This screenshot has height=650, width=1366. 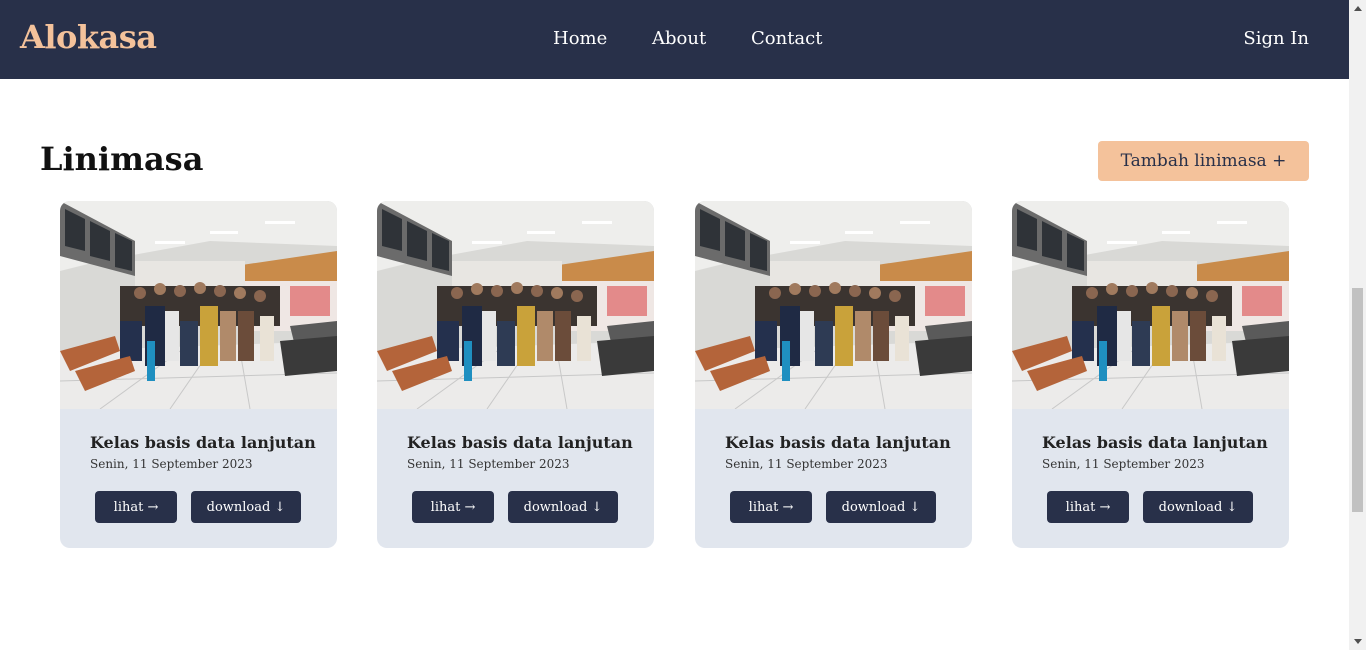 I want to click on navbar: Alokasa Home About Contact Sign In, so click(x=674, y=39).